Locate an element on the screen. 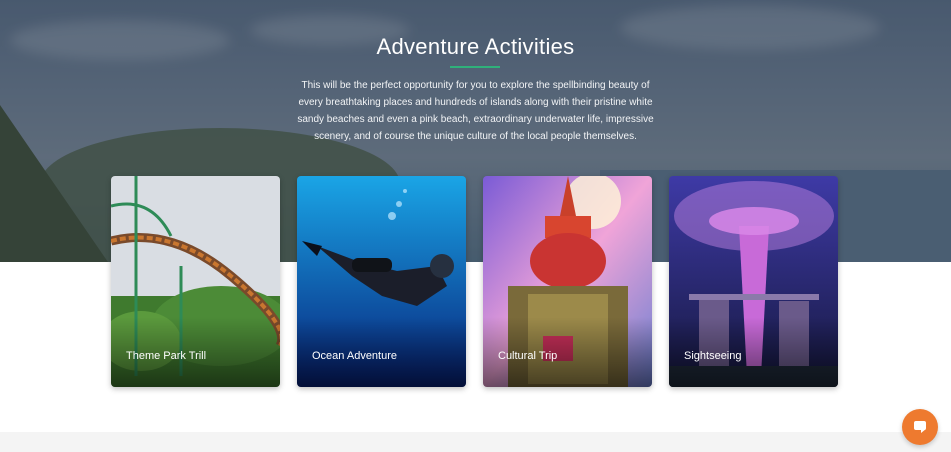  chat-button is located at coordinates (920, 427).